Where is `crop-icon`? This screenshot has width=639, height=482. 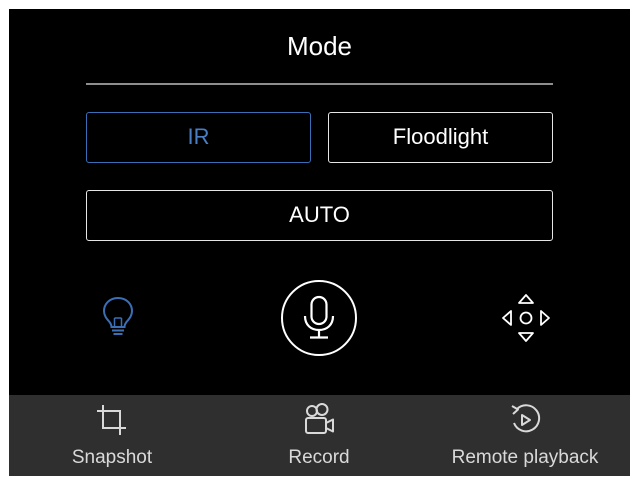
crop-icon is located at coordinates (111, 420).